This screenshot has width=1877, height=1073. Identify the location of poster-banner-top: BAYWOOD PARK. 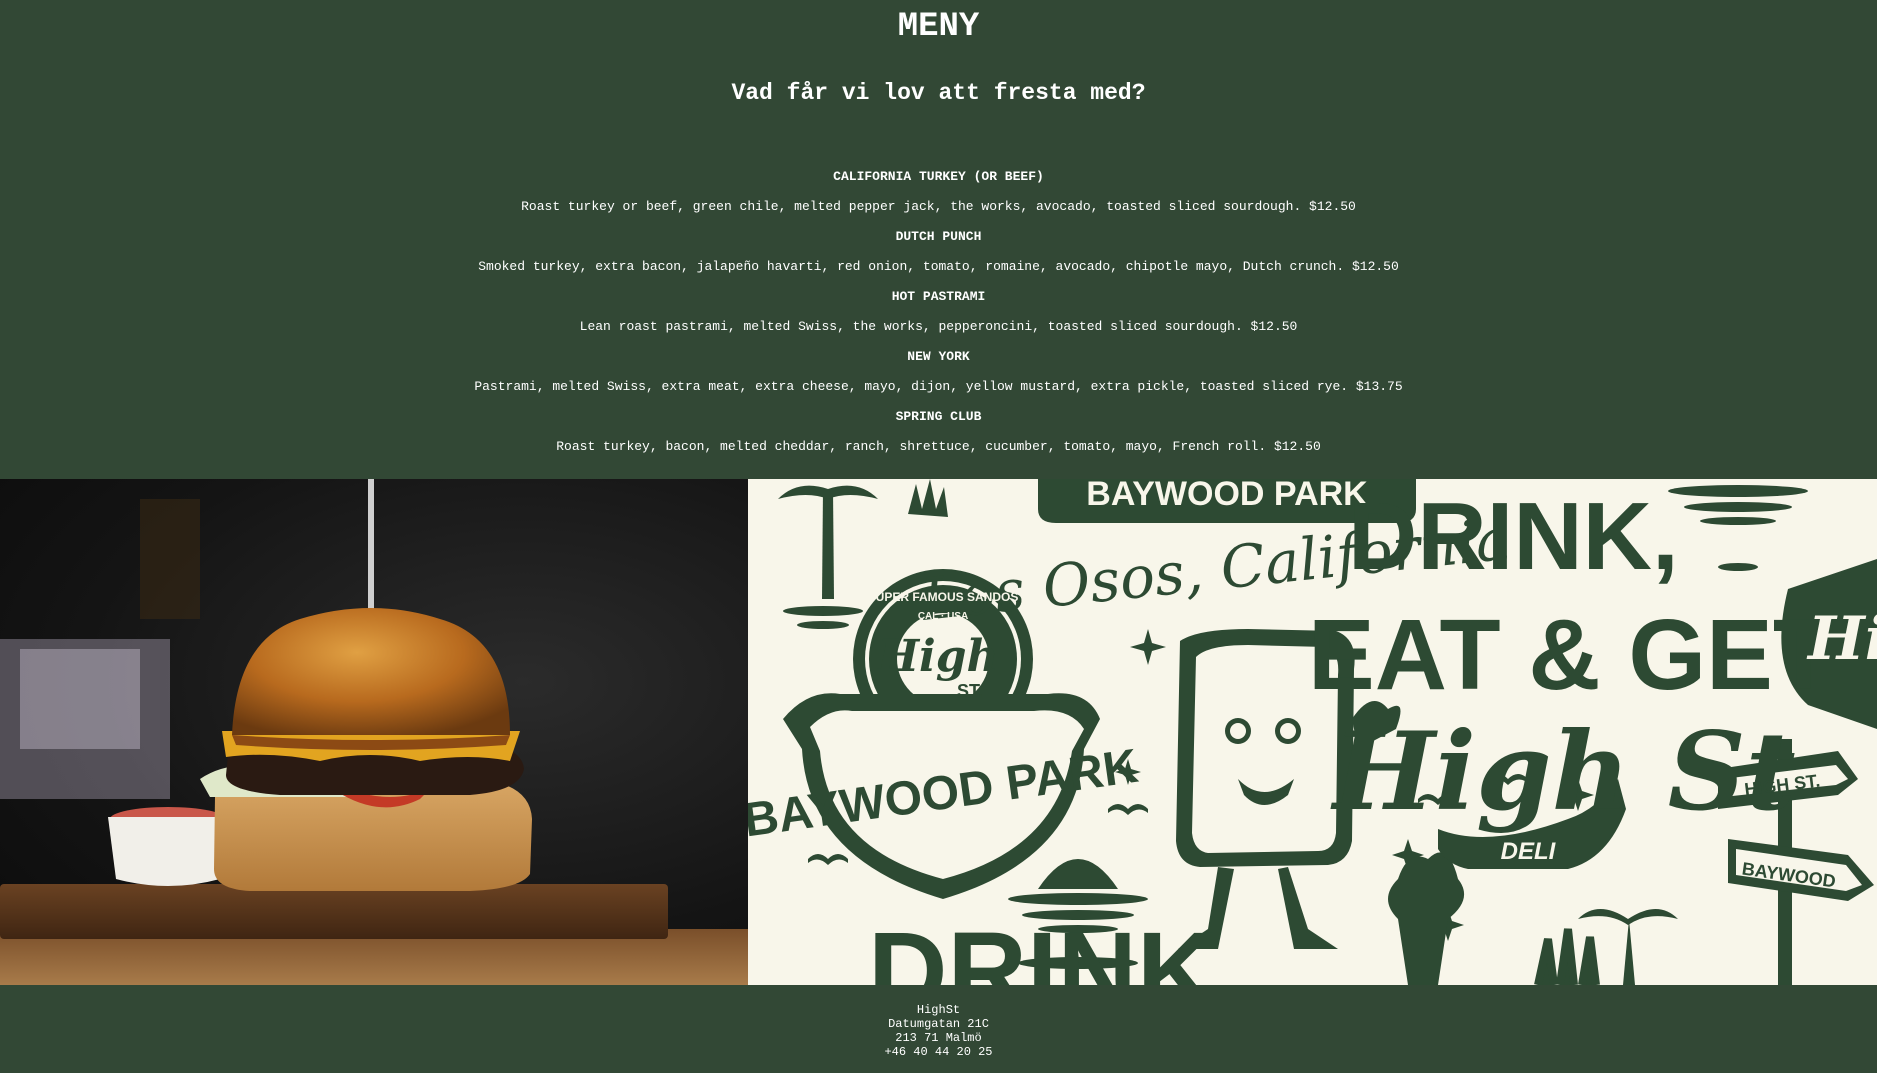
(1227, 496).